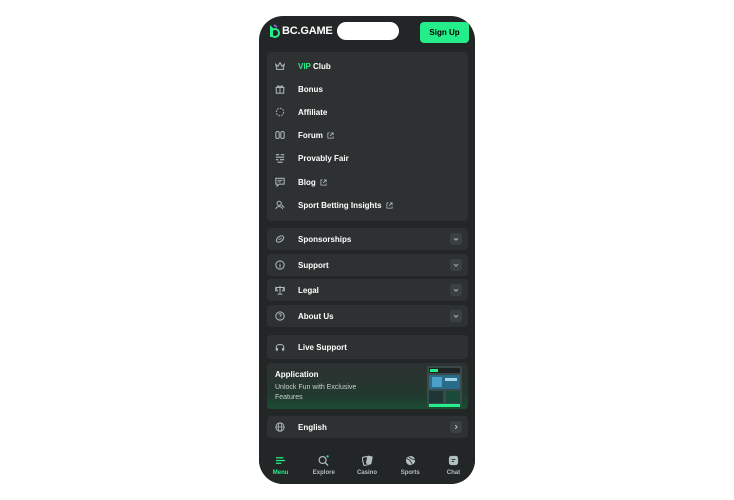 The image size is (734, 500). I want to click on menu-item-label: Forum, so click(310, 135).